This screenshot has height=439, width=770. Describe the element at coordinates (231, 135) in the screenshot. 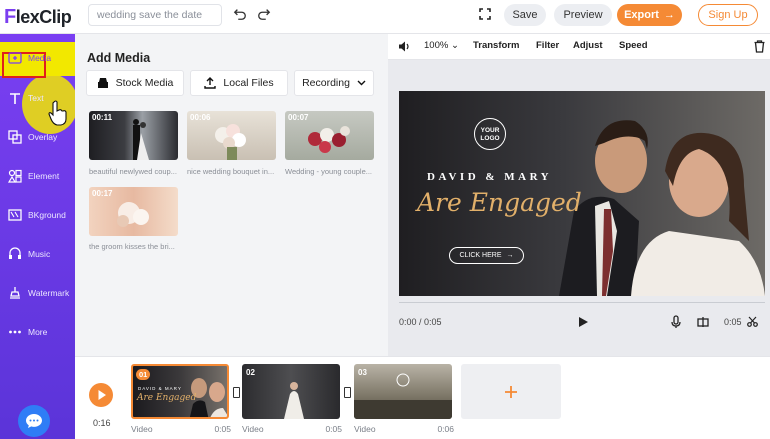

I see `media-thumbnail: 00:06` at that location.